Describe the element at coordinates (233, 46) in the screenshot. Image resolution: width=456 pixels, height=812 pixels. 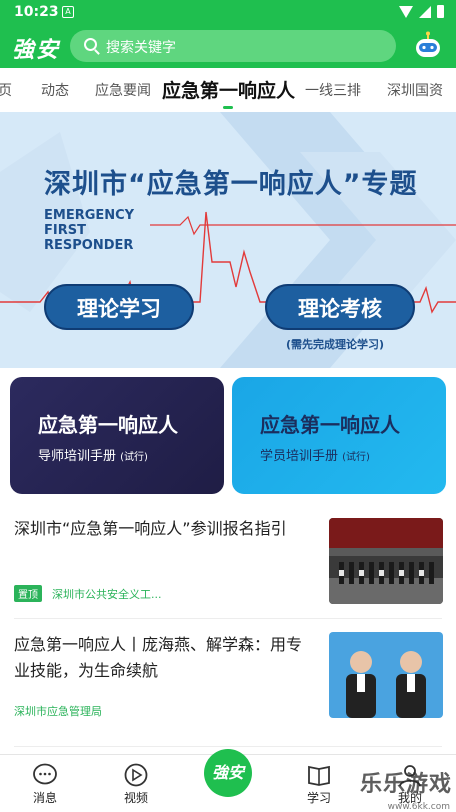
I see `search-input: 搜索关键字` at that location.